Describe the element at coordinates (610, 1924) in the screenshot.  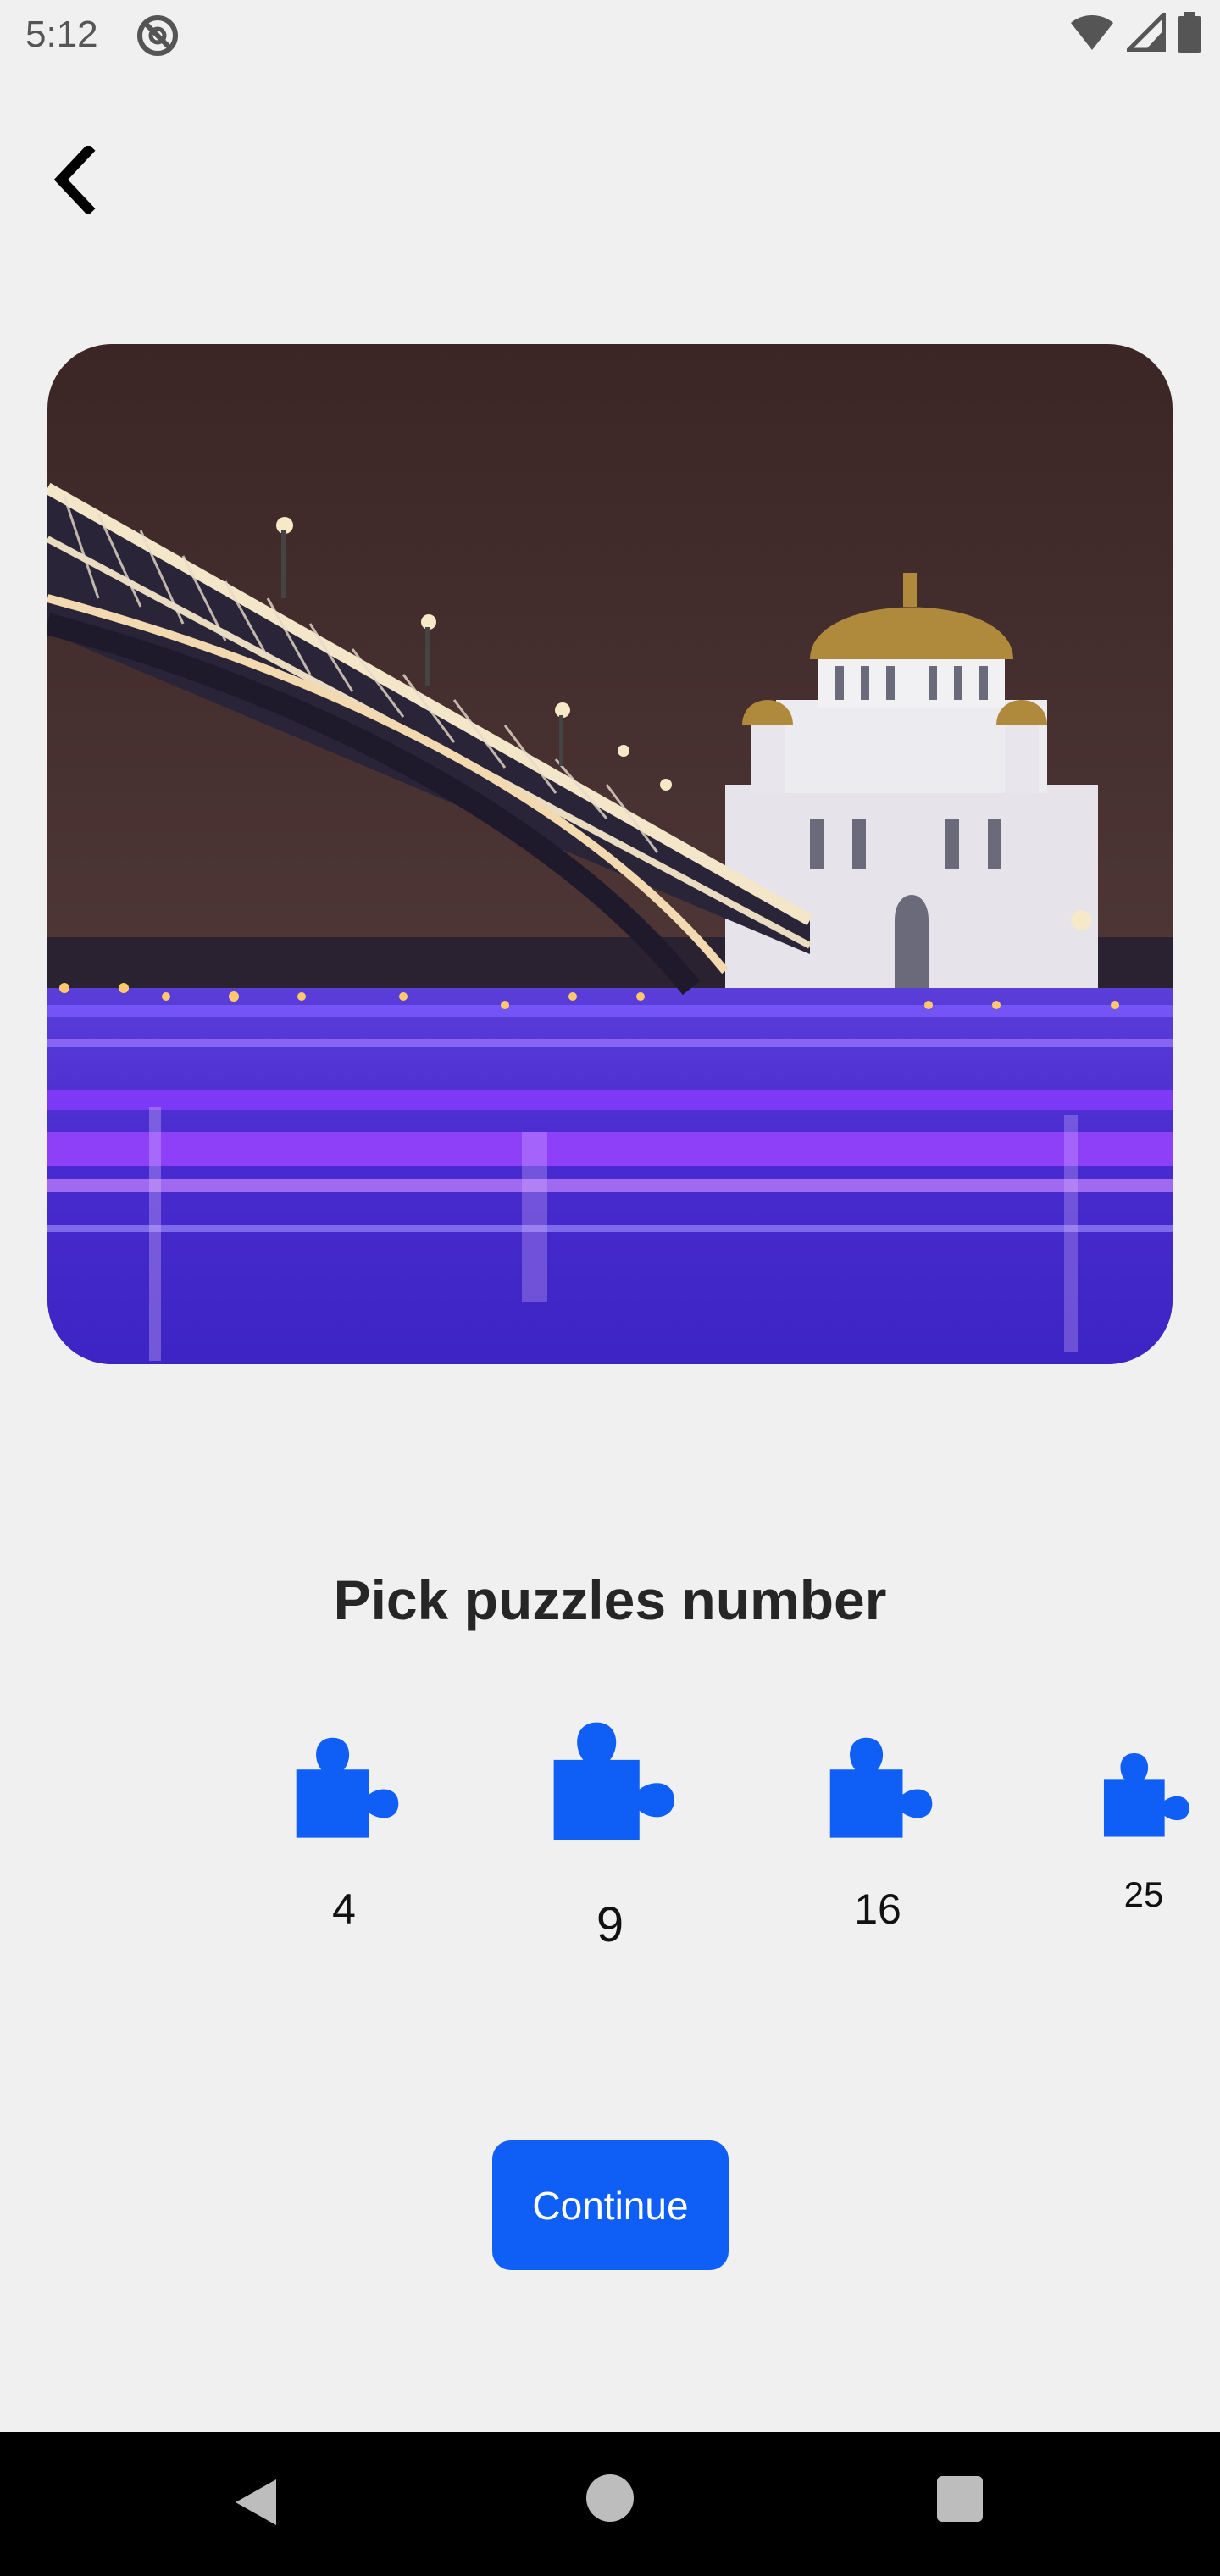
I see `option-label: 9` at that location.